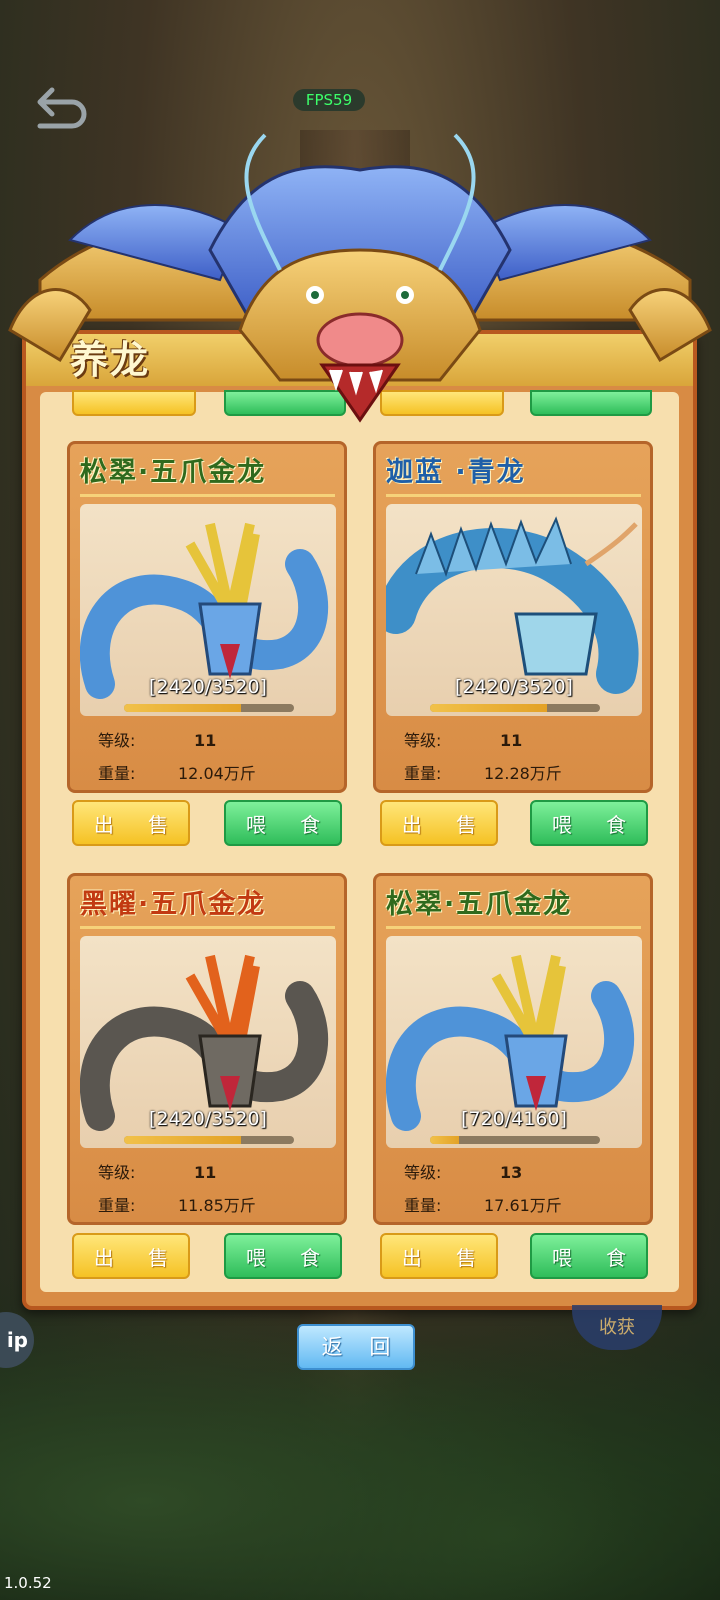 This screenshot has height=1600, width=720. I want to click on dragon-card: 松翠·五爪金龙 [2420/3520] 等级: 11 重量: 12.04万斤, so click(207, 617).